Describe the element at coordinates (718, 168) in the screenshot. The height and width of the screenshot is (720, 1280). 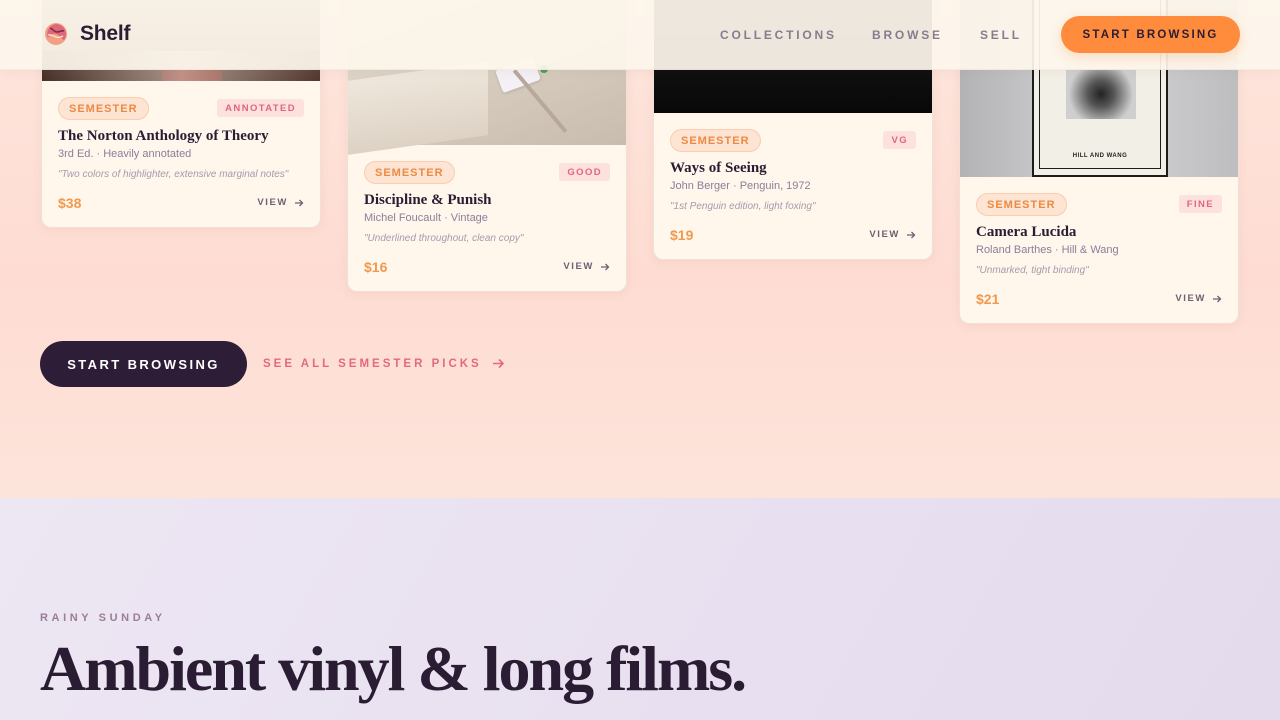
I see `book-title: Ways of Seeing` at that location.